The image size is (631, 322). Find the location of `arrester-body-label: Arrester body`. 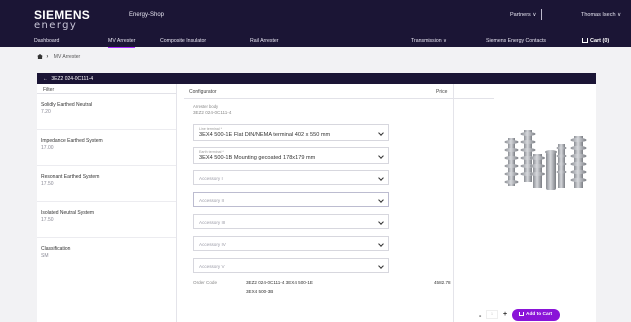

arrester-body-label: Arrester body is located at coordinates (206, 106).